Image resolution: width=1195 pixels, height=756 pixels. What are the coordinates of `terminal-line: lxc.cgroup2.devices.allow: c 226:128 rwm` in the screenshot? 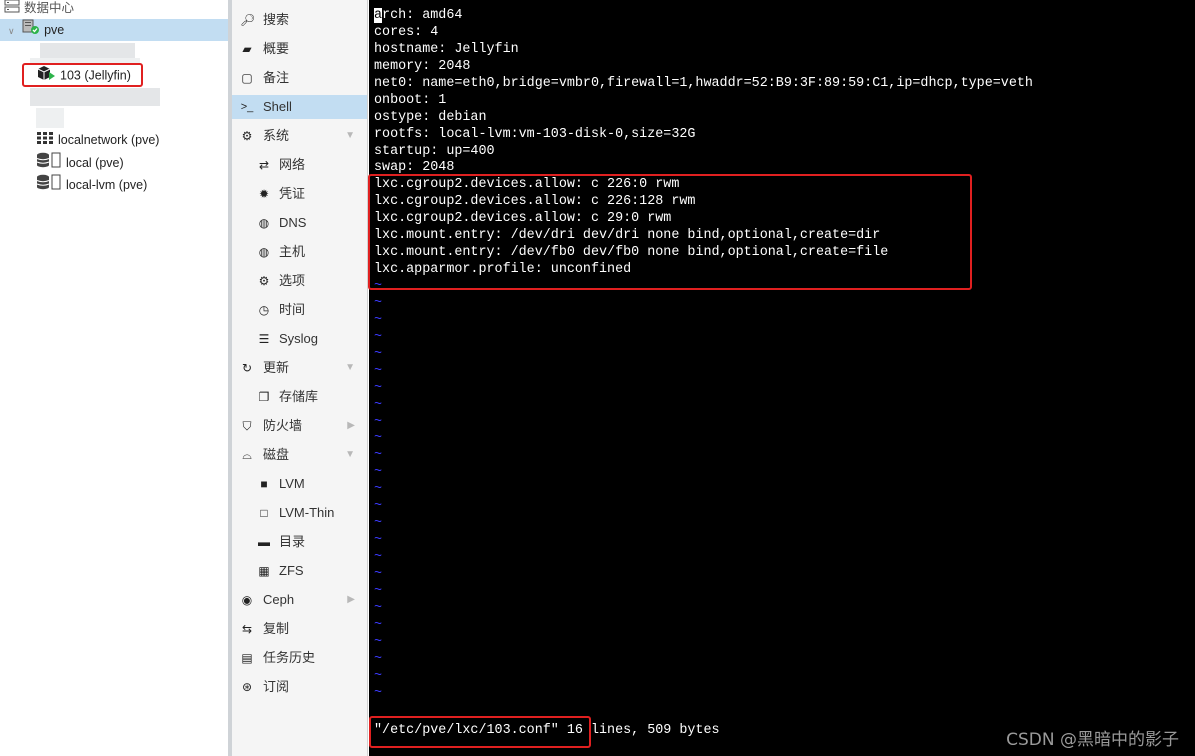 It's located at (535, 202).